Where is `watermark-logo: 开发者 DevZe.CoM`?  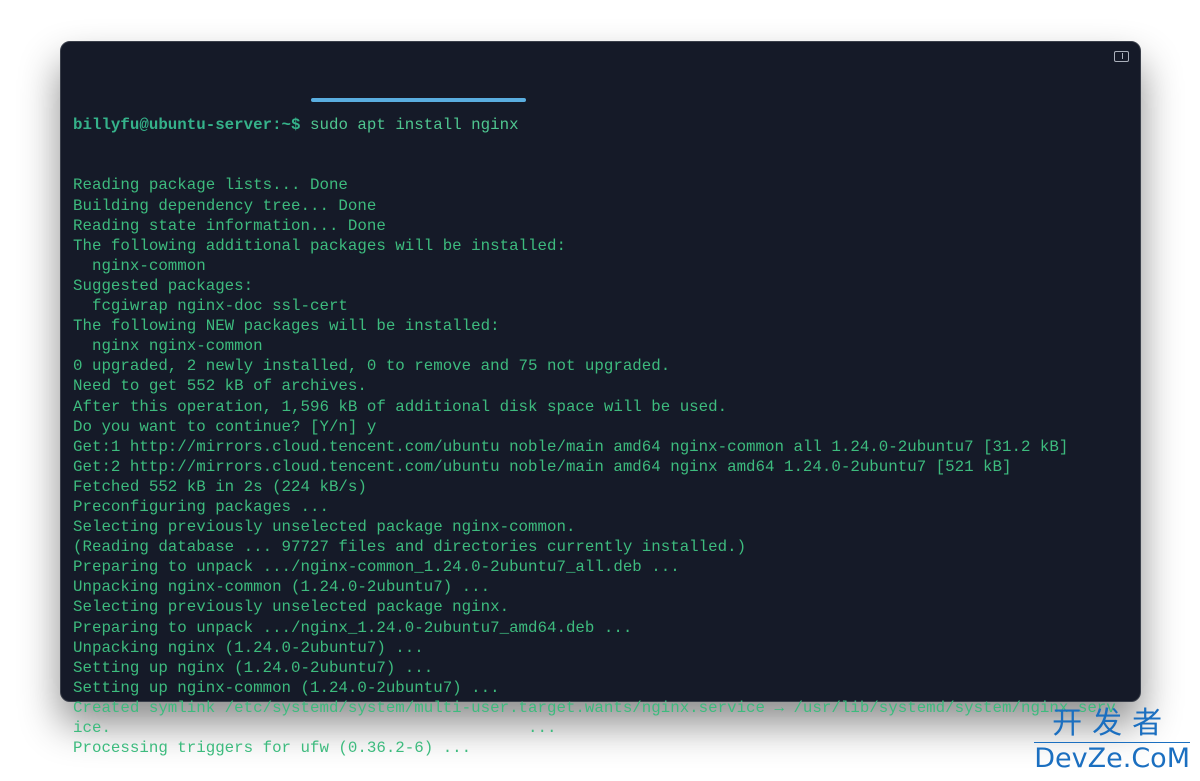
watermark-logo: 开发者 DevZe.CoM is located at coordinates (1112, 740).